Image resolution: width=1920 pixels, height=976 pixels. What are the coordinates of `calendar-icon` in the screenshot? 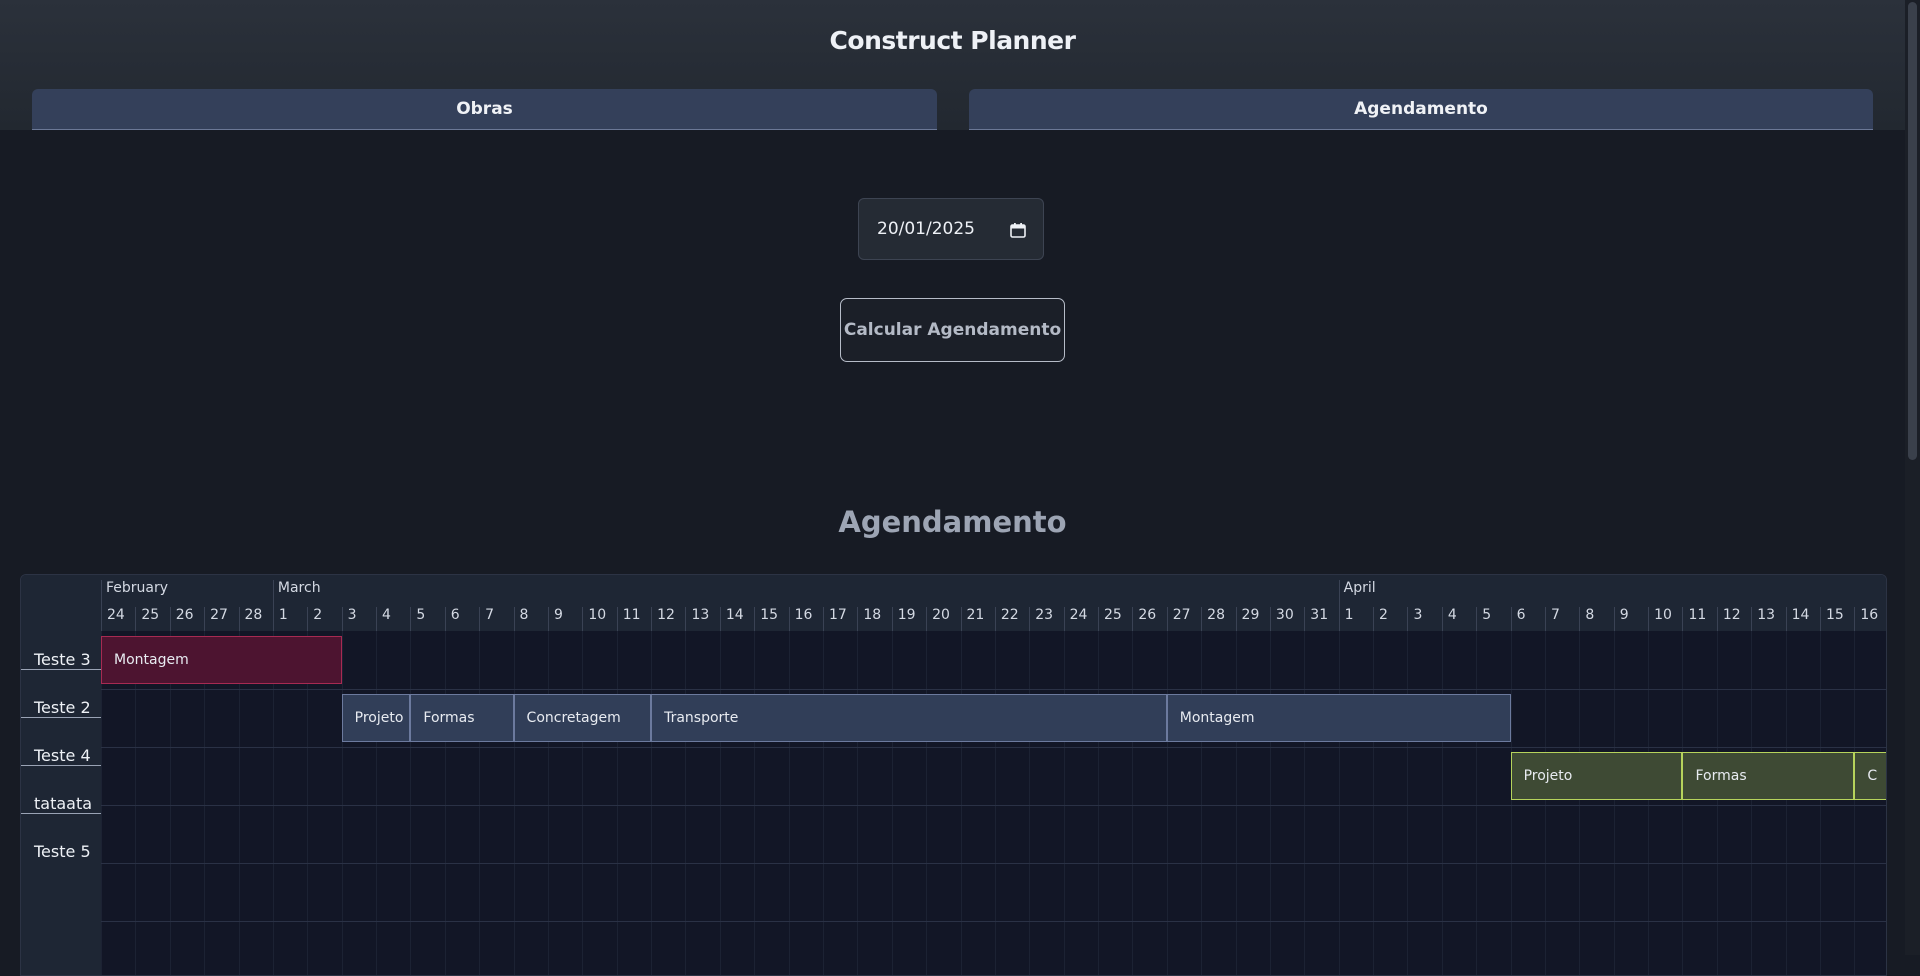 It's located at (1018, 233).